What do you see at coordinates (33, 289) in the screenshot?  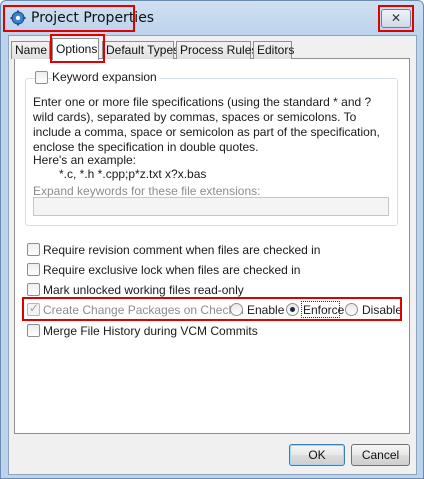 I see `mark-readonly-checkbox` at bounding box center [33, 289].